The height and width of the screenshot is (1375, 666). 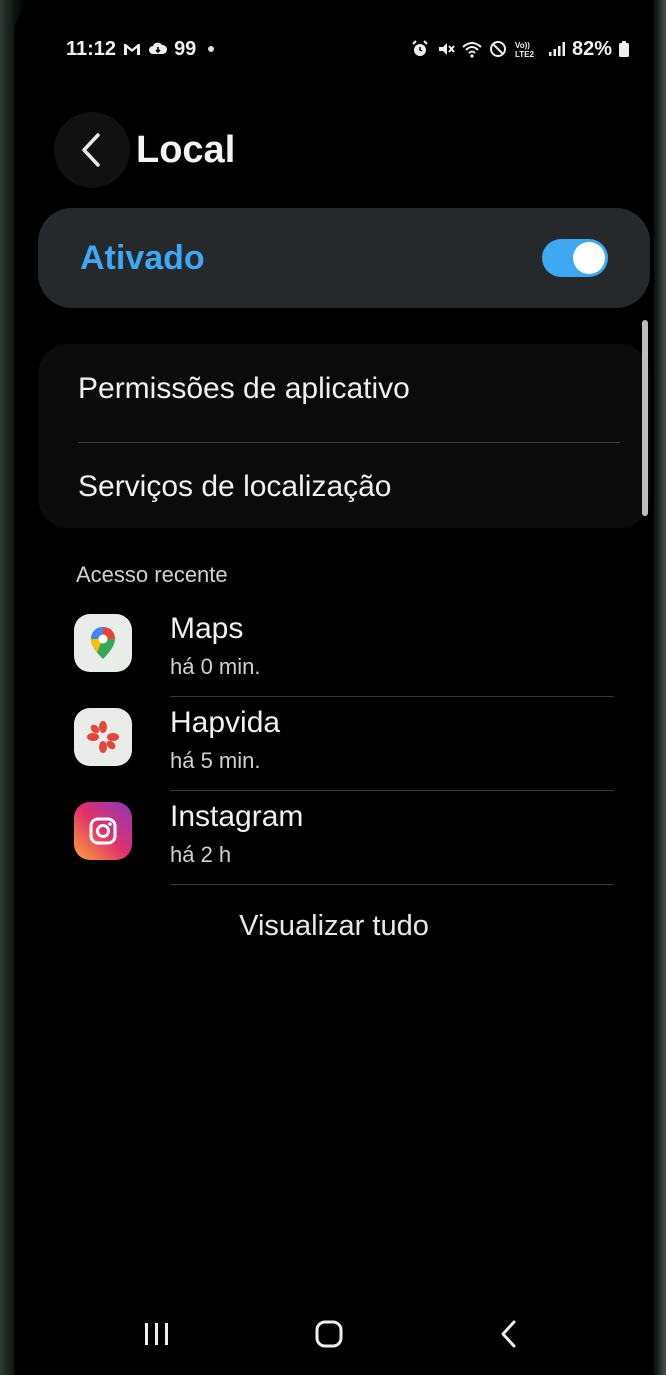 I want to click on recent-app-row: Instagram há 2 h, so click(x=344, y=848).